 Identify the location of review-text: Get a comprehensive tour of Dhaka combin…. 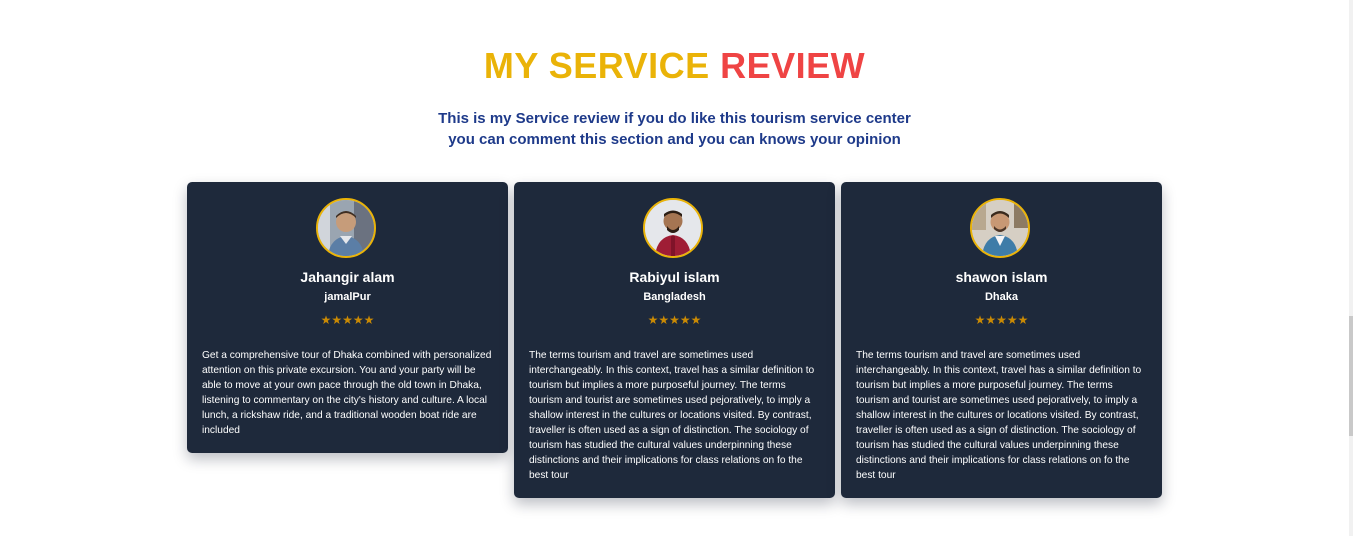
(347, 393).